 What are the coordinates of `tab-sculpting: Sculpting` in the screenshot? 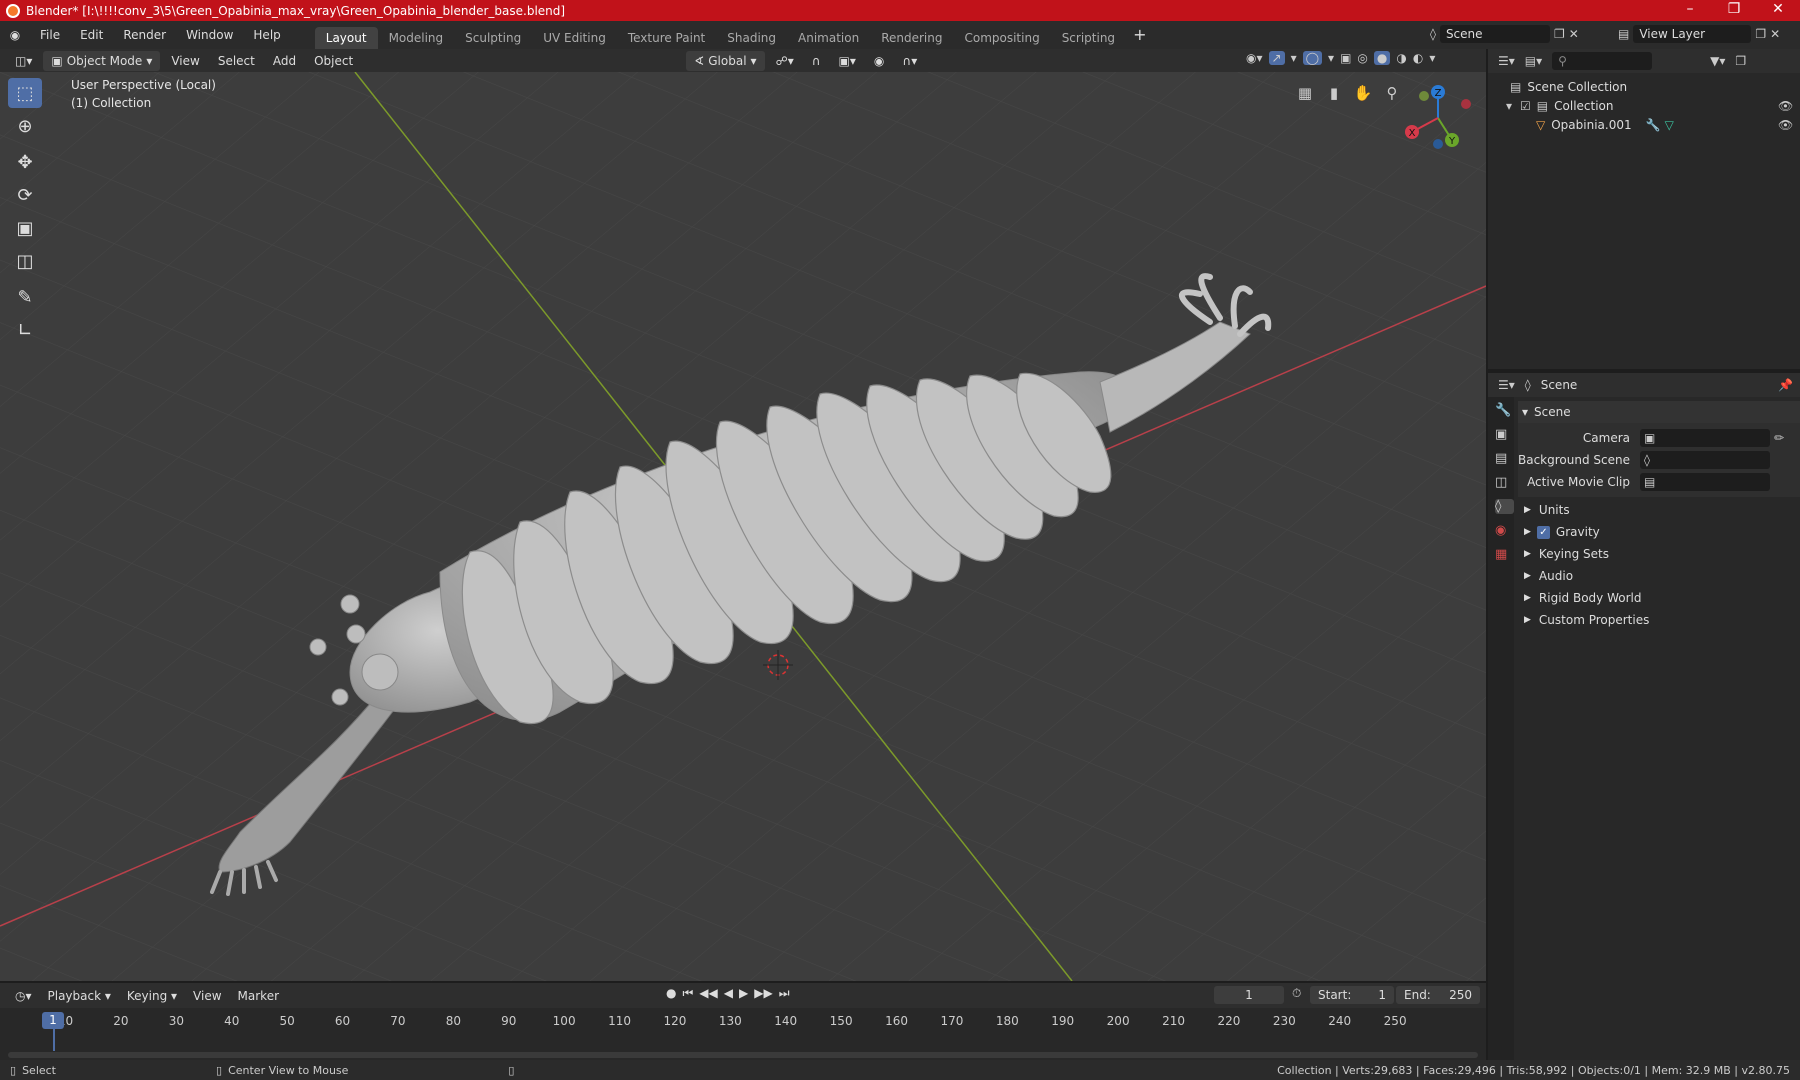 It's located at (493, 38).